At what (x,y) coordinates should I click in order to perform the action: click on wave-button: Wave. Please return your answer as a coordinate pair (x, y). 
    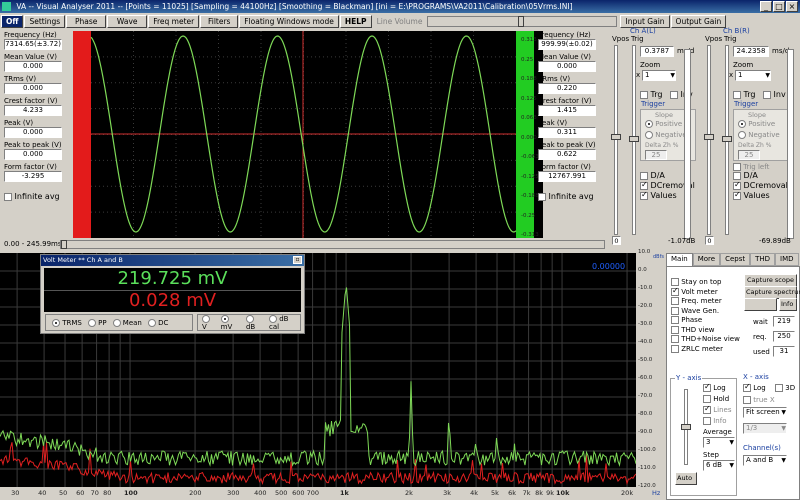
    Looking at the image, I should click on (127, 21).